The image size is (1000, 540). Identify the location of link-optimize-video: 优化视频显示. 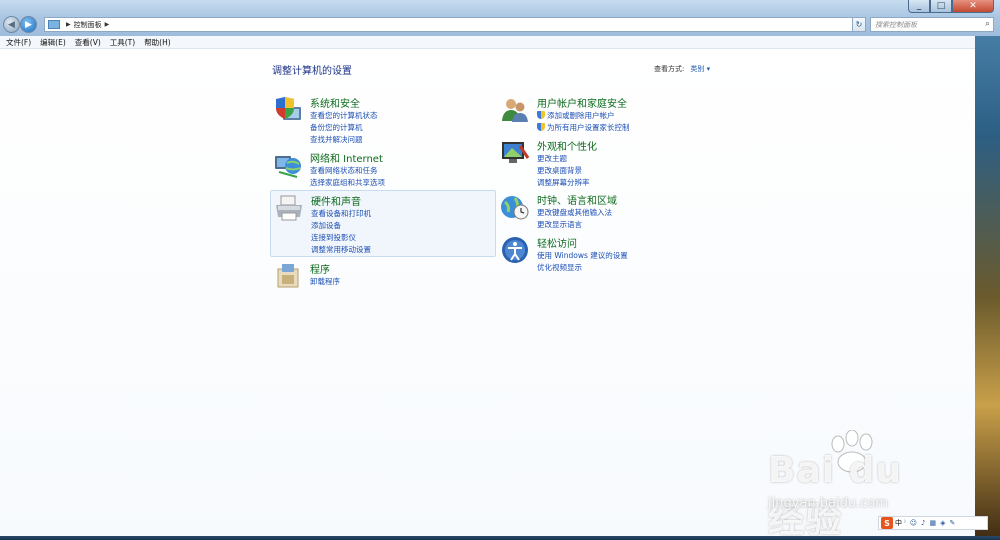
(582, 268).